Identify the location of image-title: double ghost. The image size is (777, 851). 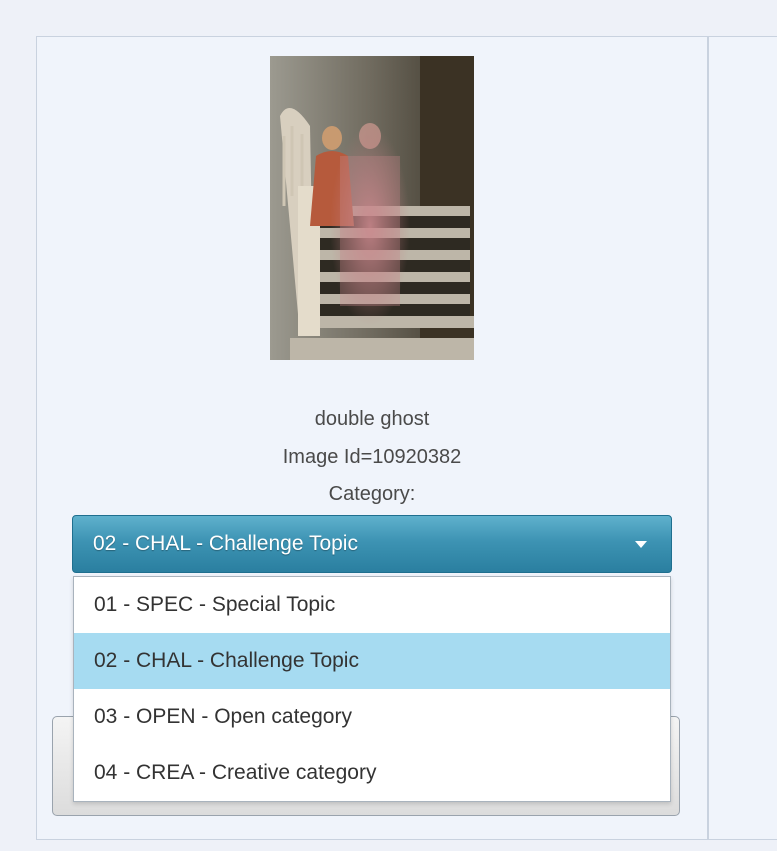
(372, 419).